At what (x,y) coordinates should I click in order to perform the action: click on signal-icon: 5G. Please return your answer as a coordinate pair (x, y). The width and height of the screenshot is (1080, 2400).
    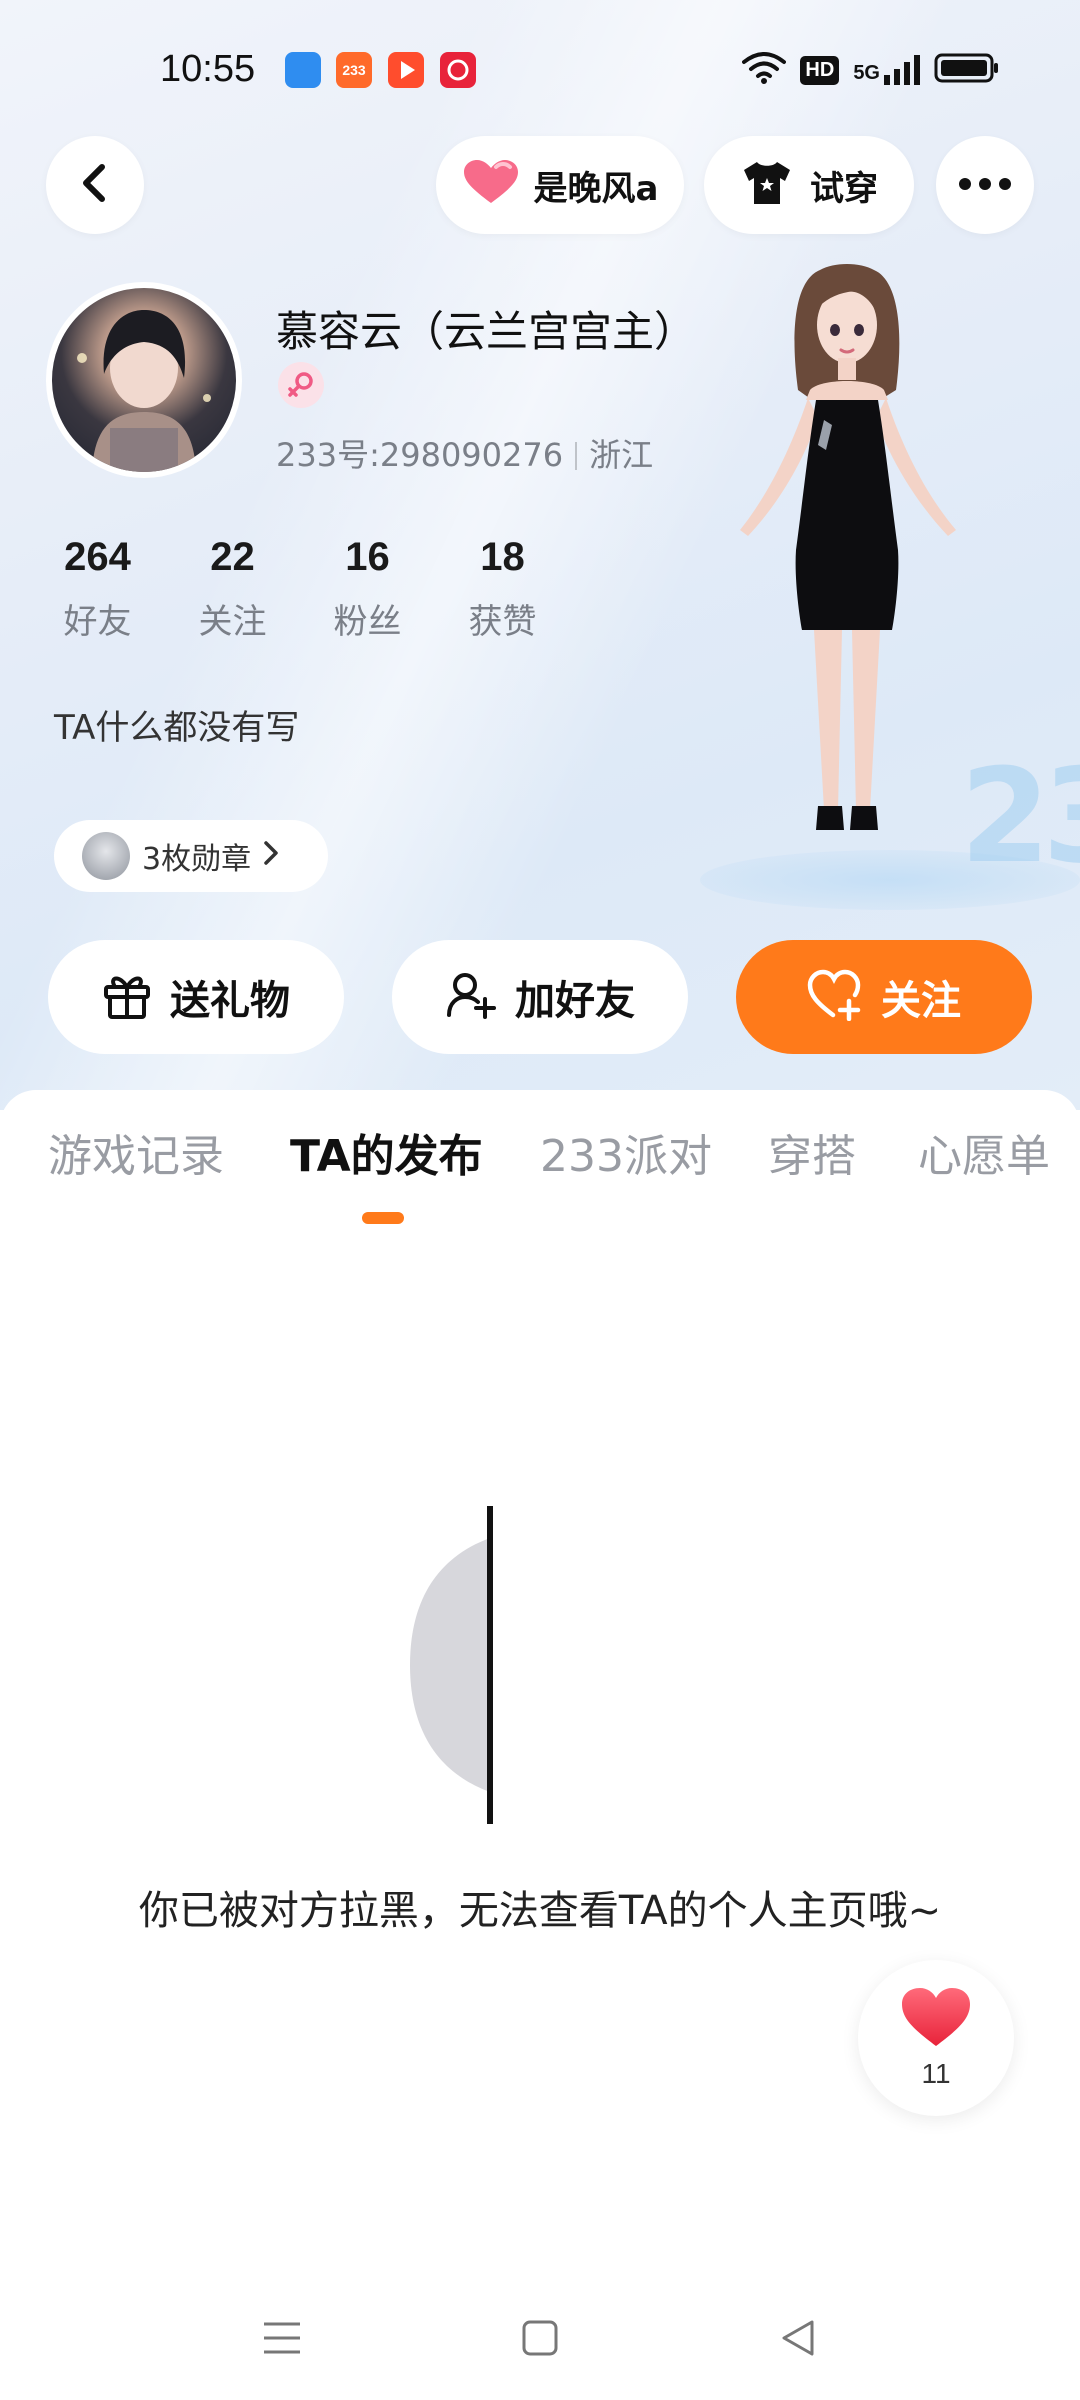
    Looking at the image, I should click on (886, 70).